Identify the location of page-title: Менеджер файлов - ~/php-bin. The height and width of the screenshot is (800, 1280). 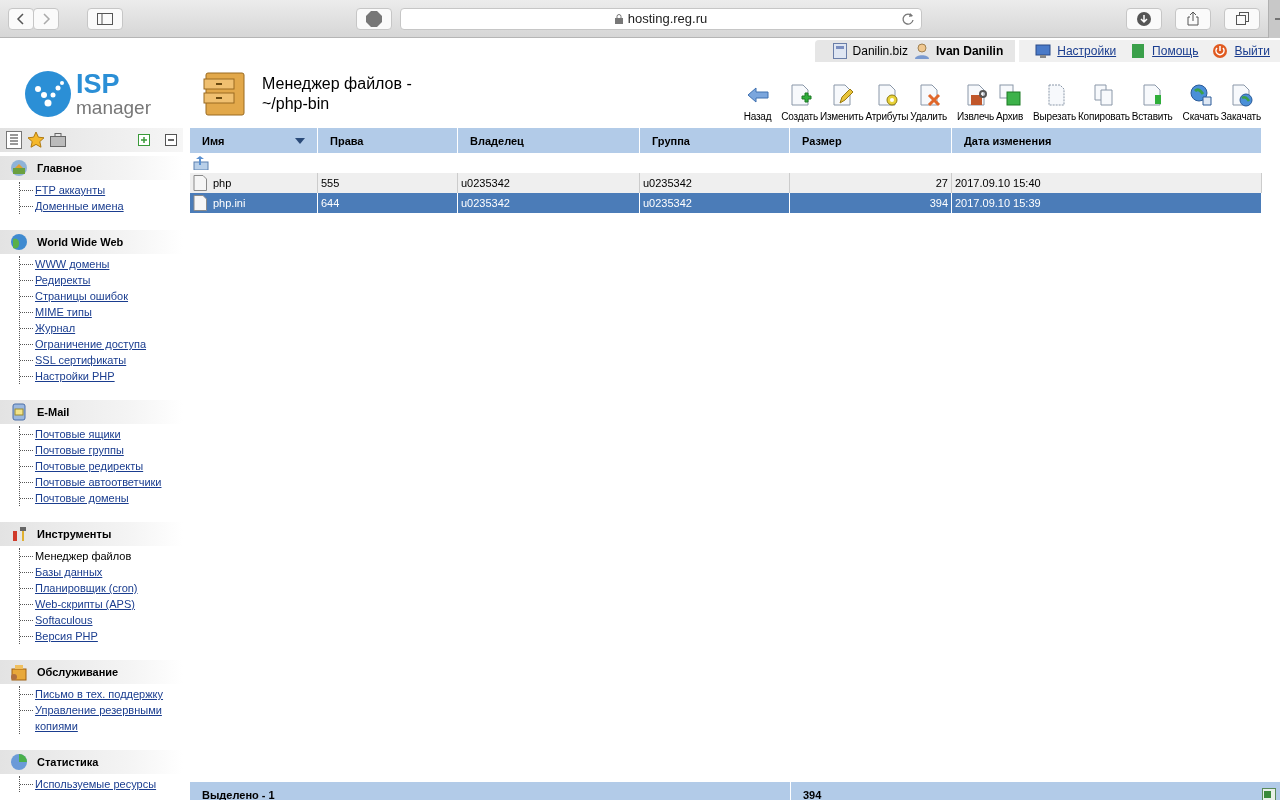
(337, 94).